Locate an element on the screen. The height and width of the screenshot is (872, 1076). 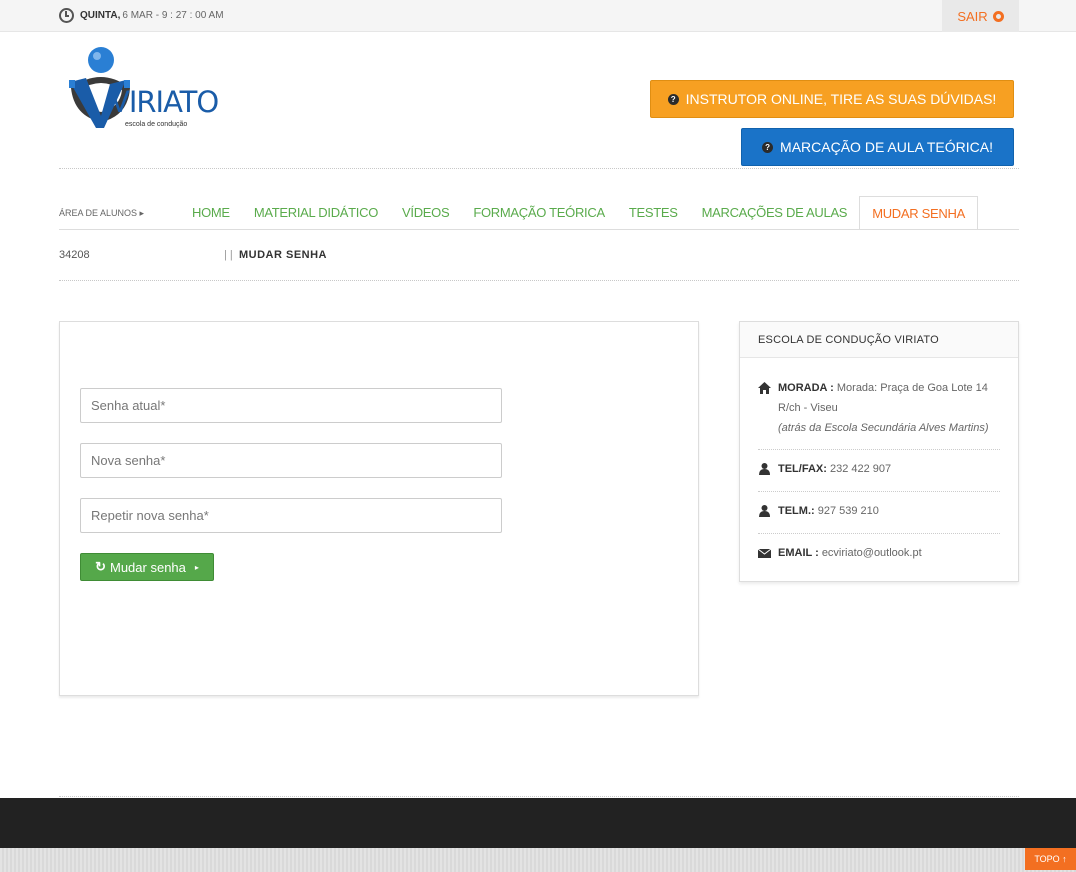
logout-label: SAIR is located at coordinates (972, 16).